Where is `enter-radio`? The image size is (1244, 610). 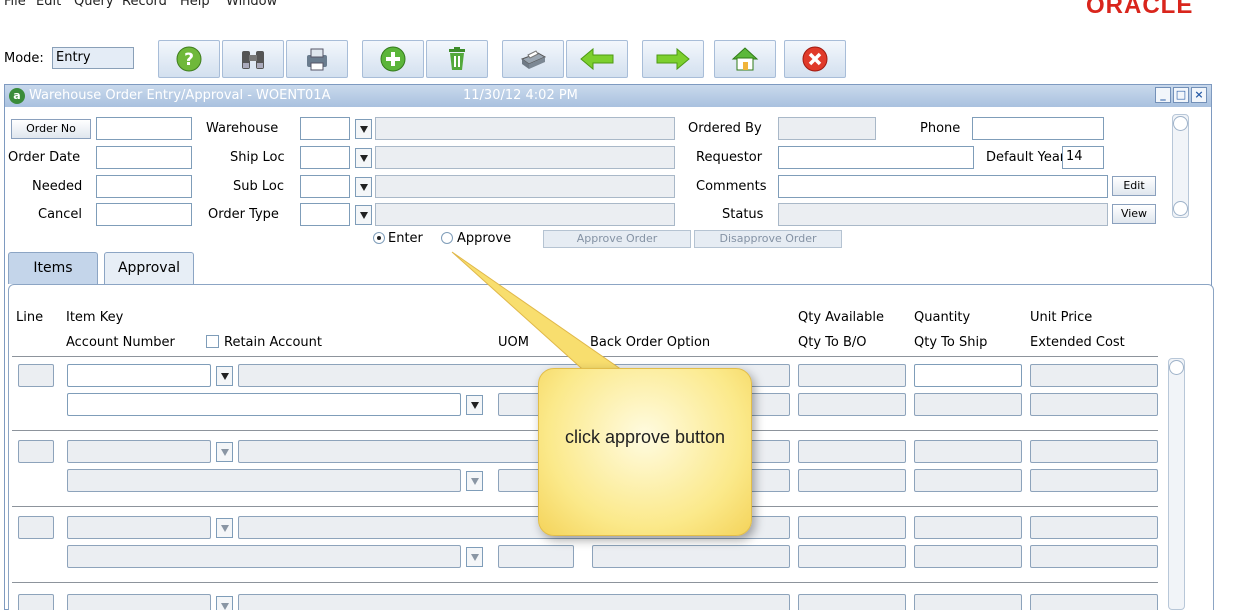
enter-radio is located at coordinates (379, 238).